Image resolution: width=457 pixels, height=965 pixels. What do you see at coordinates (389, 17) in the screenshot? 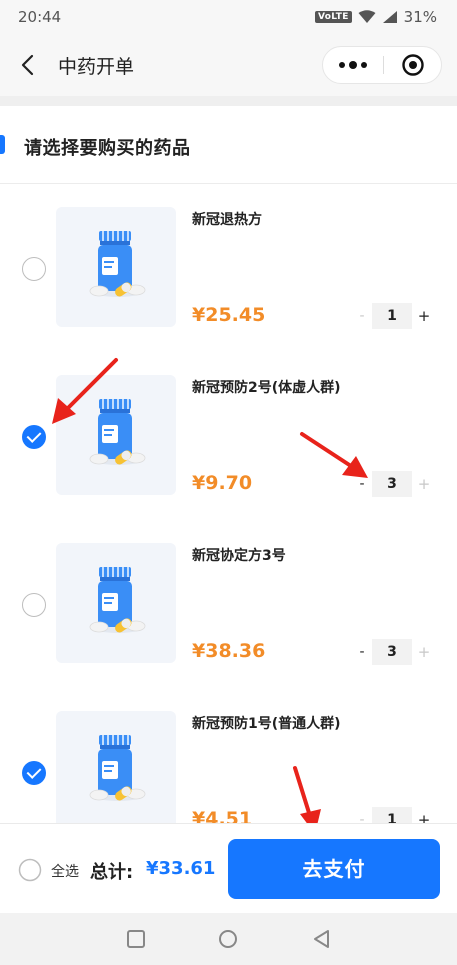
I see `signal-icon` at bounding box center [389, 17].